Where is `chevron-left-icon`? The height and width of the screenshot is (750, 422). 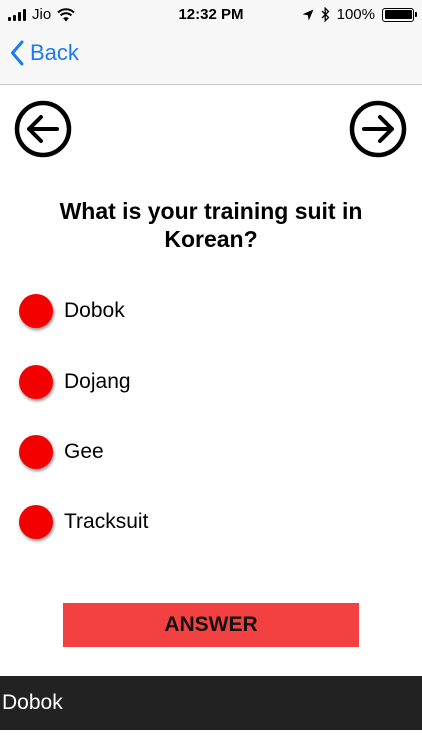 chevron-left-icon is located at coordinates (17, 53).